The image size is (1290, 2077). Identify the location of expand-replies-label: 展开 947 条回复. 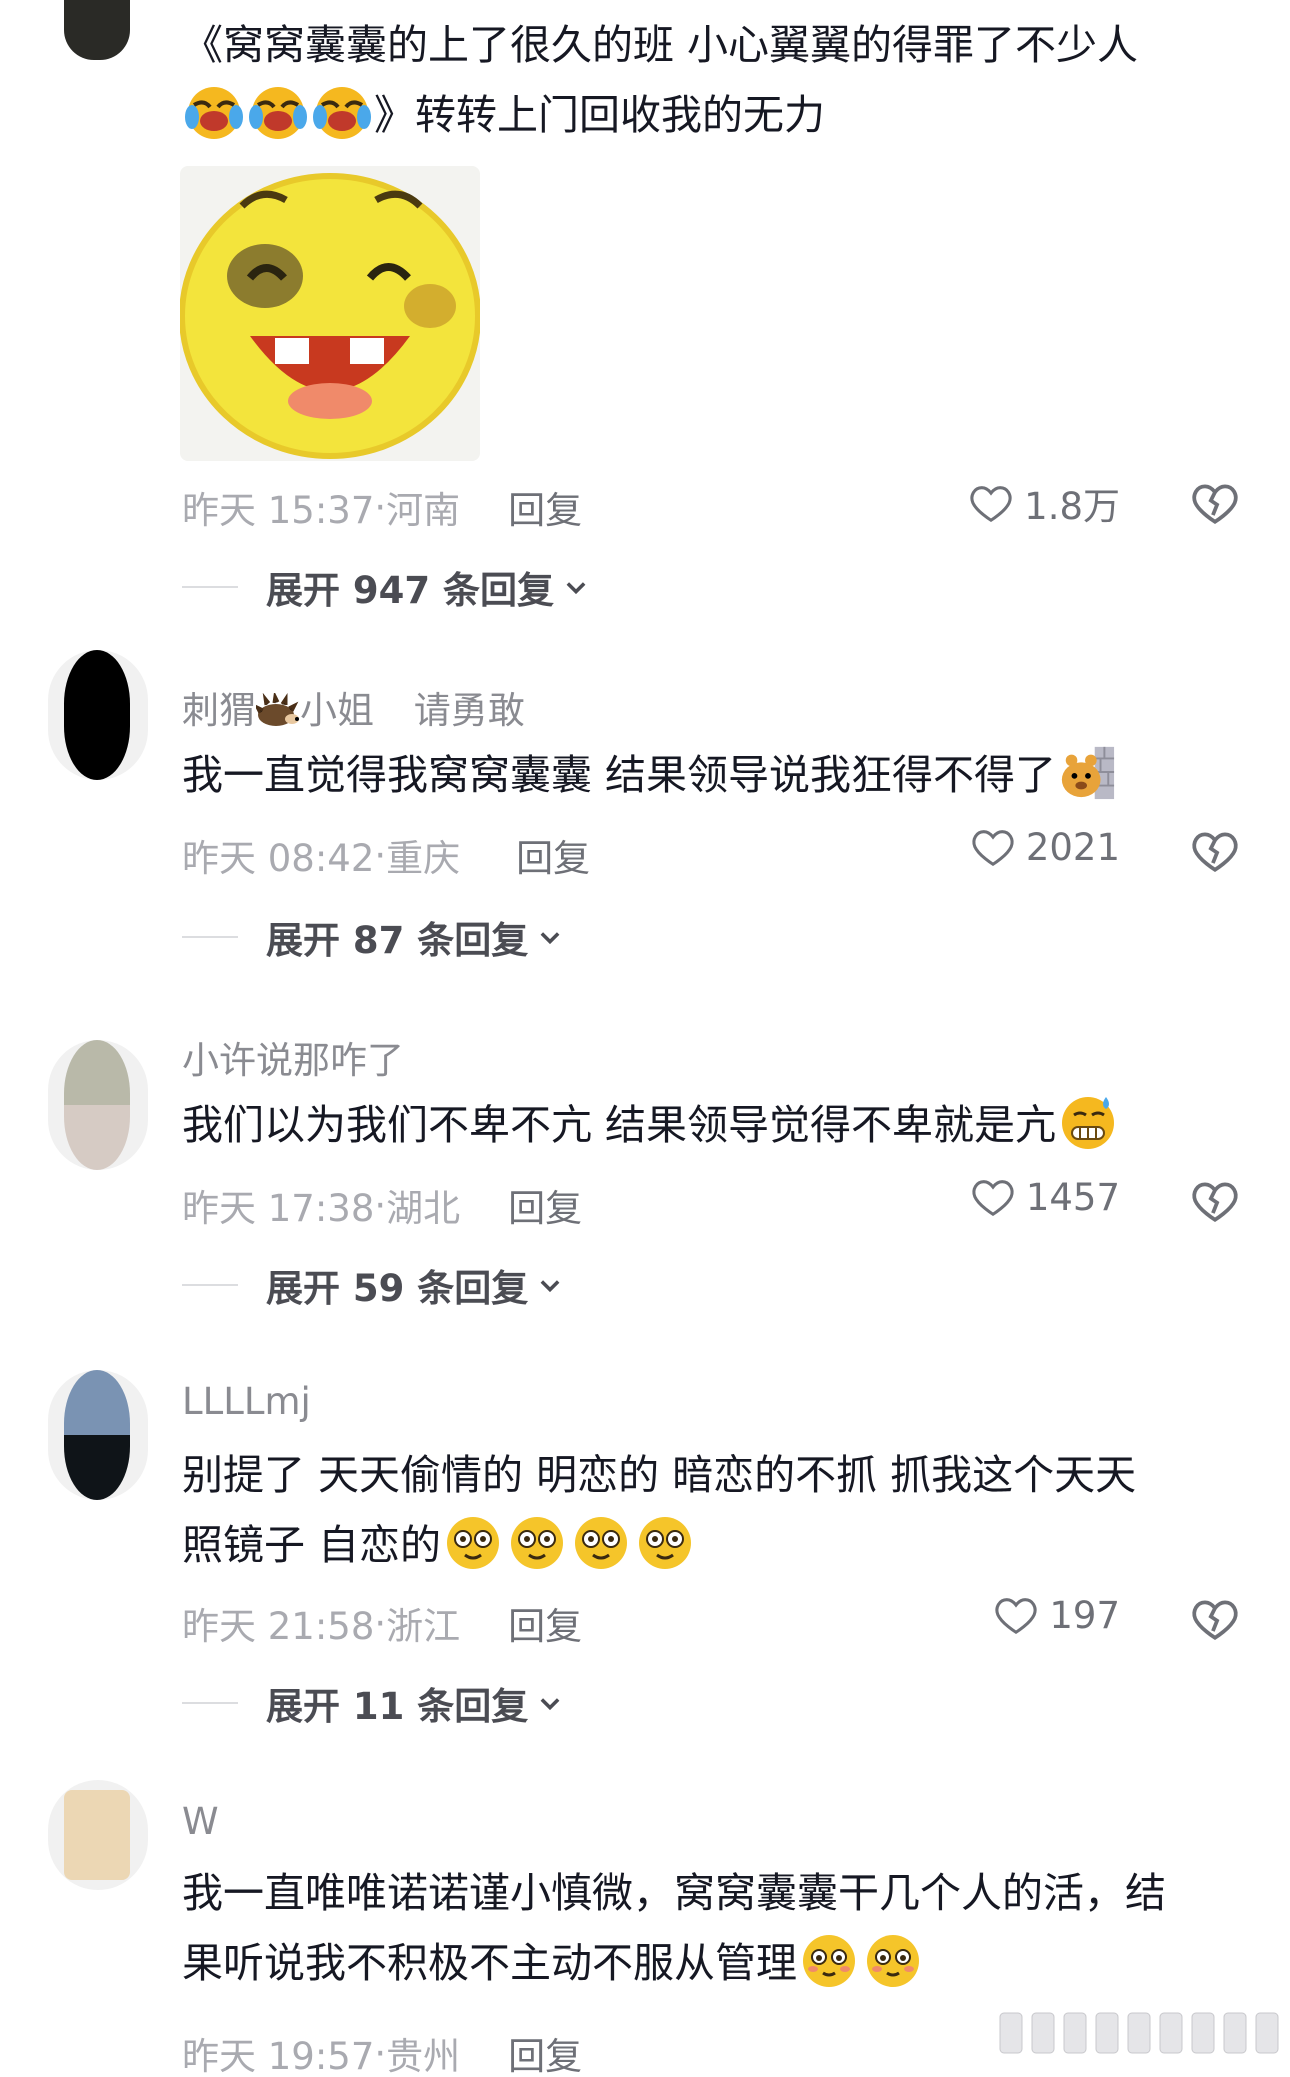
(410, 590).